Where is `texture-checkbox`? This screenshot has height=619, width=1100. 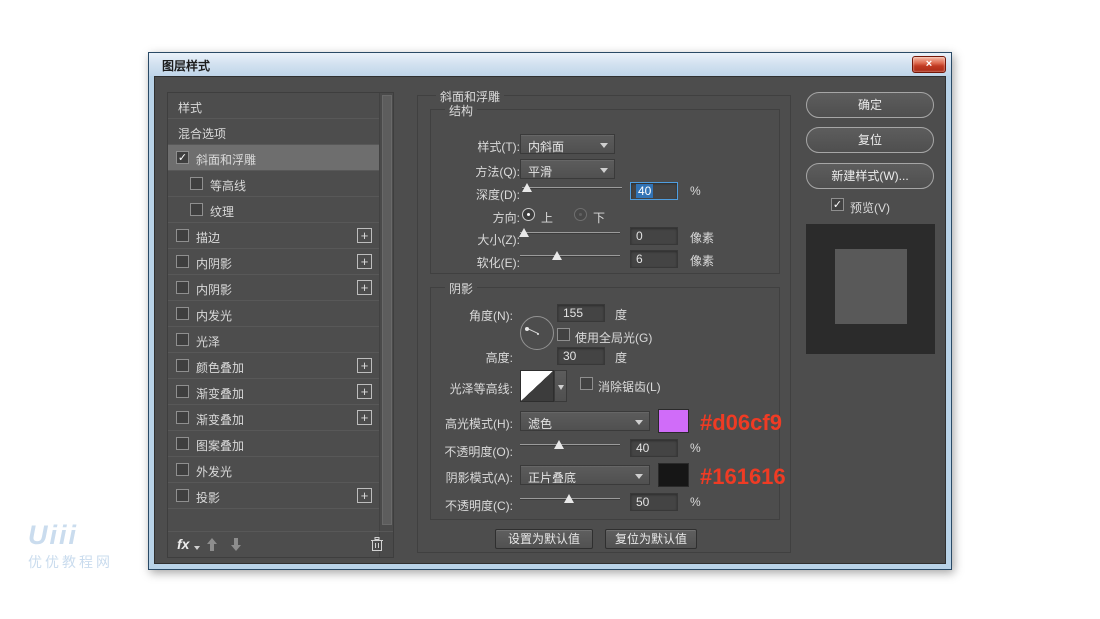 texture-checkbox is located at coordinates (196, 209).